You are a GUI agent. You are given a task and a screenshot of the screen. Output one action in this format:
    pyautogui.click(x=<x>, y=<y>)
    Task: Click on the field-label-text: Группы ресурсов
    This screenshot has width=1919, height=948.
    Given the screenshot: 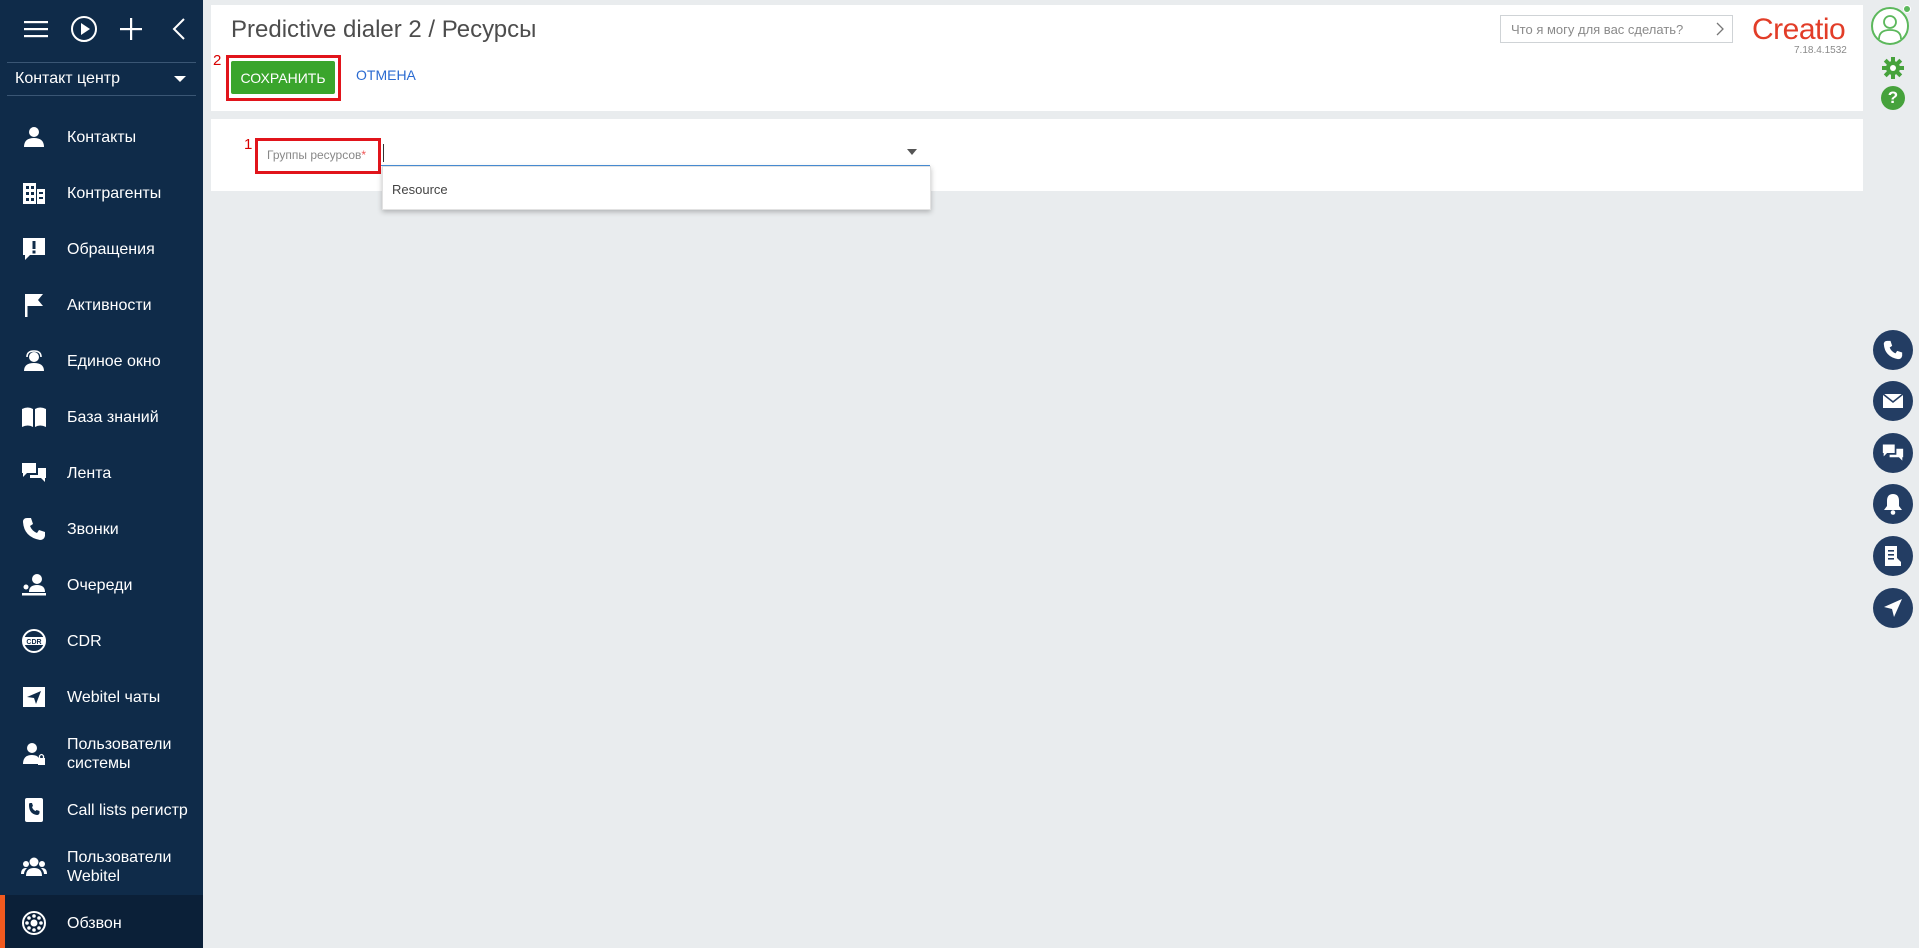 What is the action you would take?
    pyautogui.click(x=314, y=155)
    